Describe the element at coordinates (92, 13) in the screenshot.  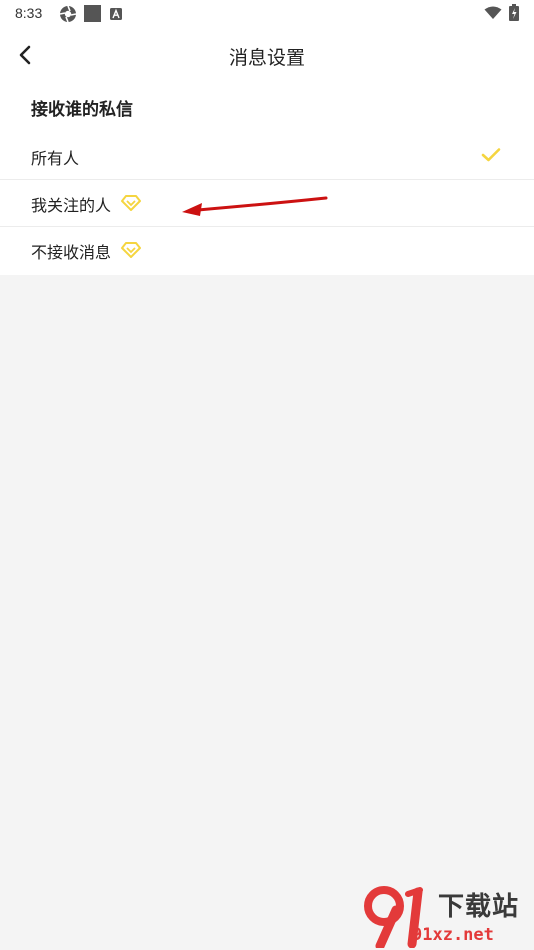
I see `square-notification-icon` at that location.